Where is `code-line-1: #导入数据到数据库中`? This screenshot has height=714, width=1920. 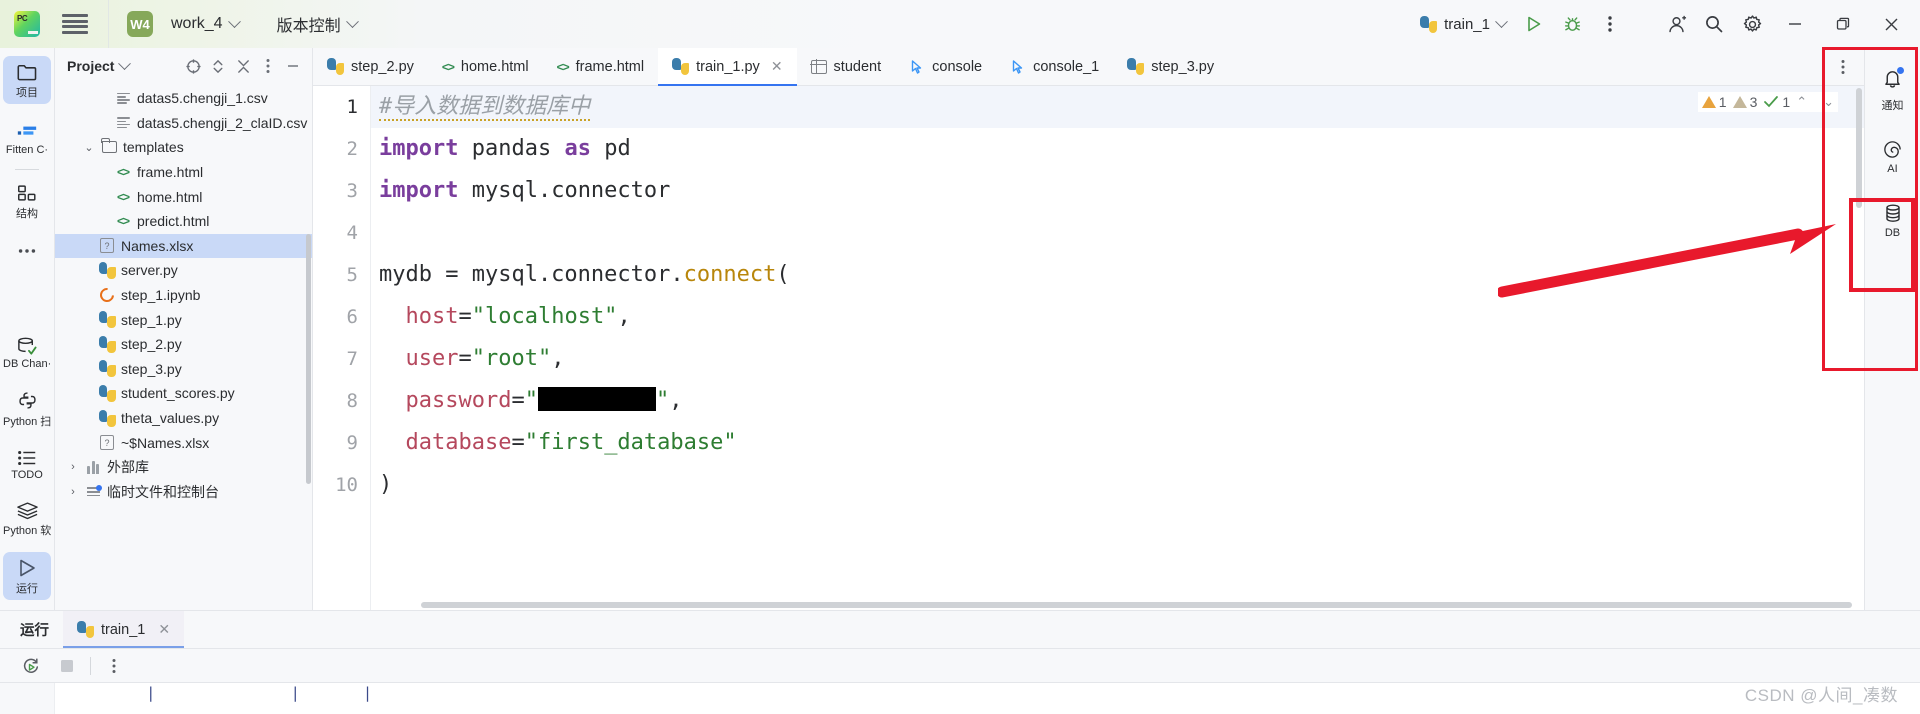 code-line-1: #导入数据到数据库中 is located at coordinates (1117, 107).